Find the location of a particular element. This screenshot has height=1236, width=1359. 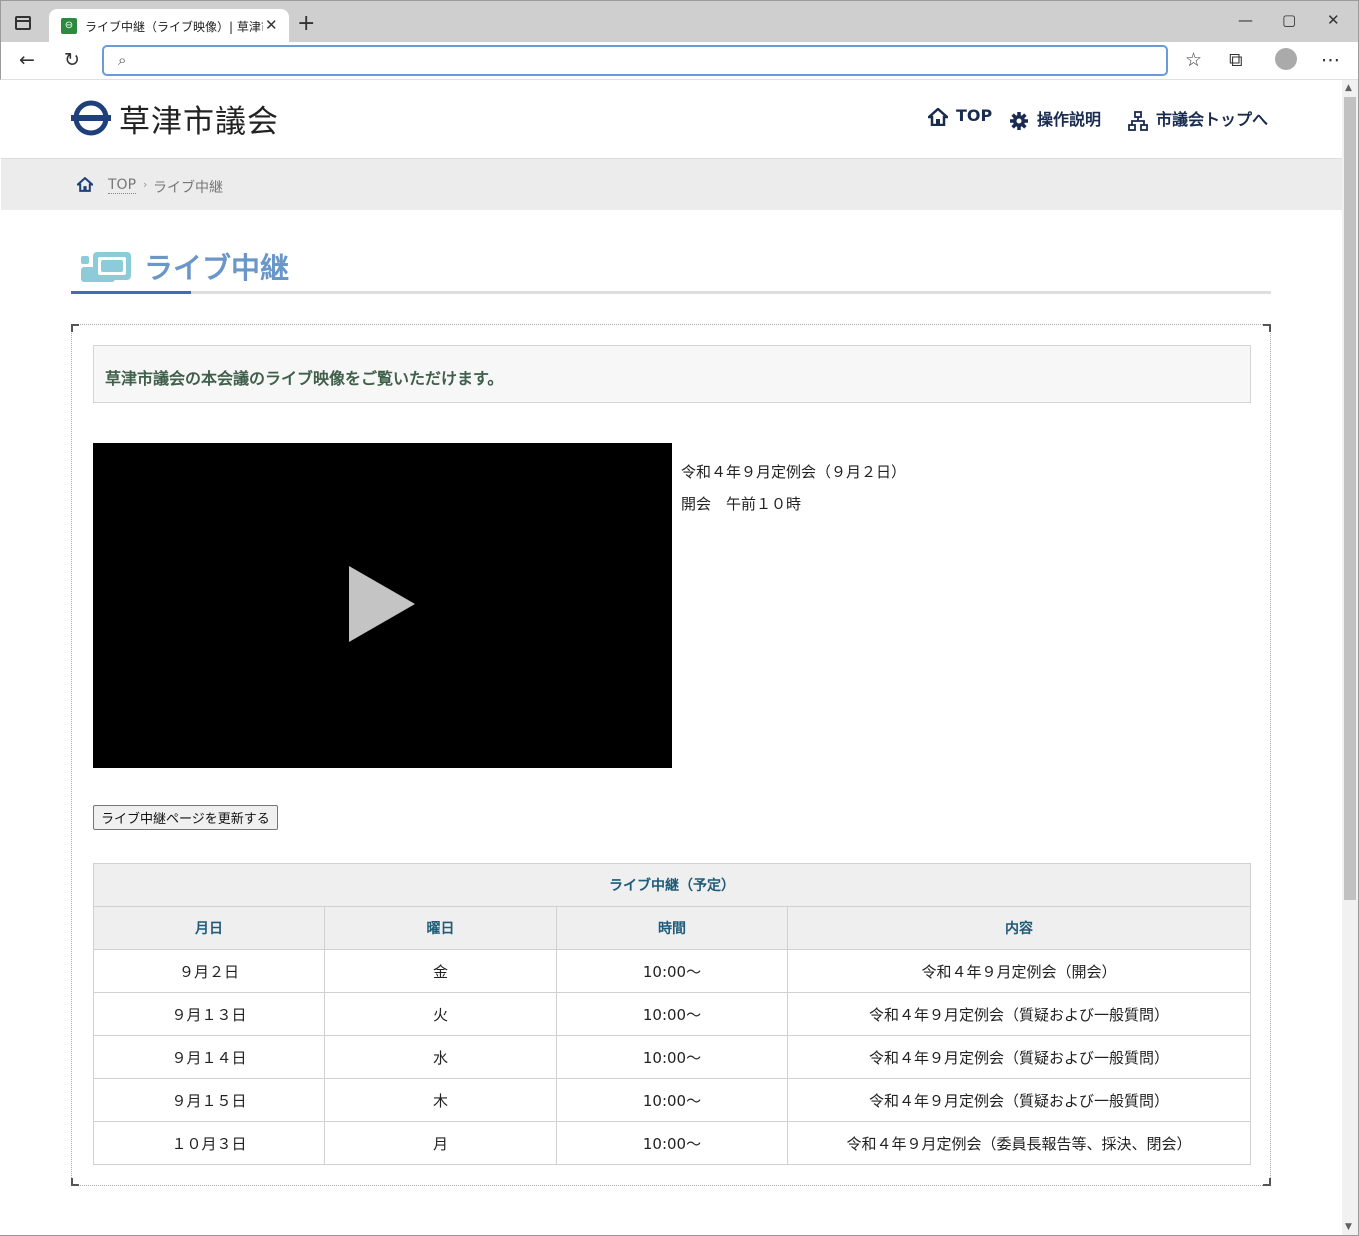

schedule-header-row: 月日 曜日 時間 内容 is located at coordinates (672, 928).